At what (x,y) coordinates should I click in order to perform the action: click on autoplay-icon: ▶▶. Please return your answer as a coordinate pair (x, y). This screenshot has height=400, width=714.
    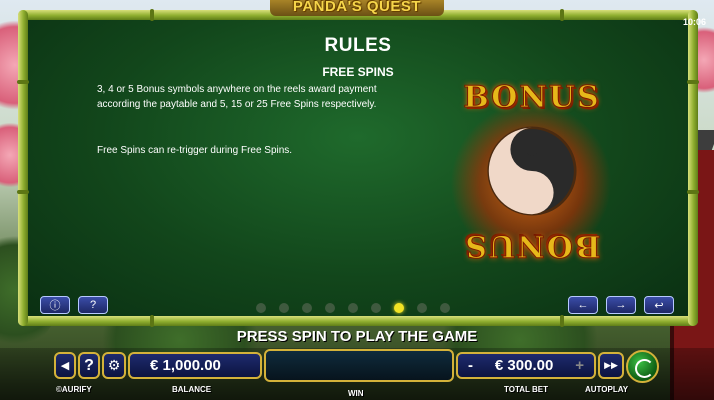
    Looking at the image, I should click on (611, 365).